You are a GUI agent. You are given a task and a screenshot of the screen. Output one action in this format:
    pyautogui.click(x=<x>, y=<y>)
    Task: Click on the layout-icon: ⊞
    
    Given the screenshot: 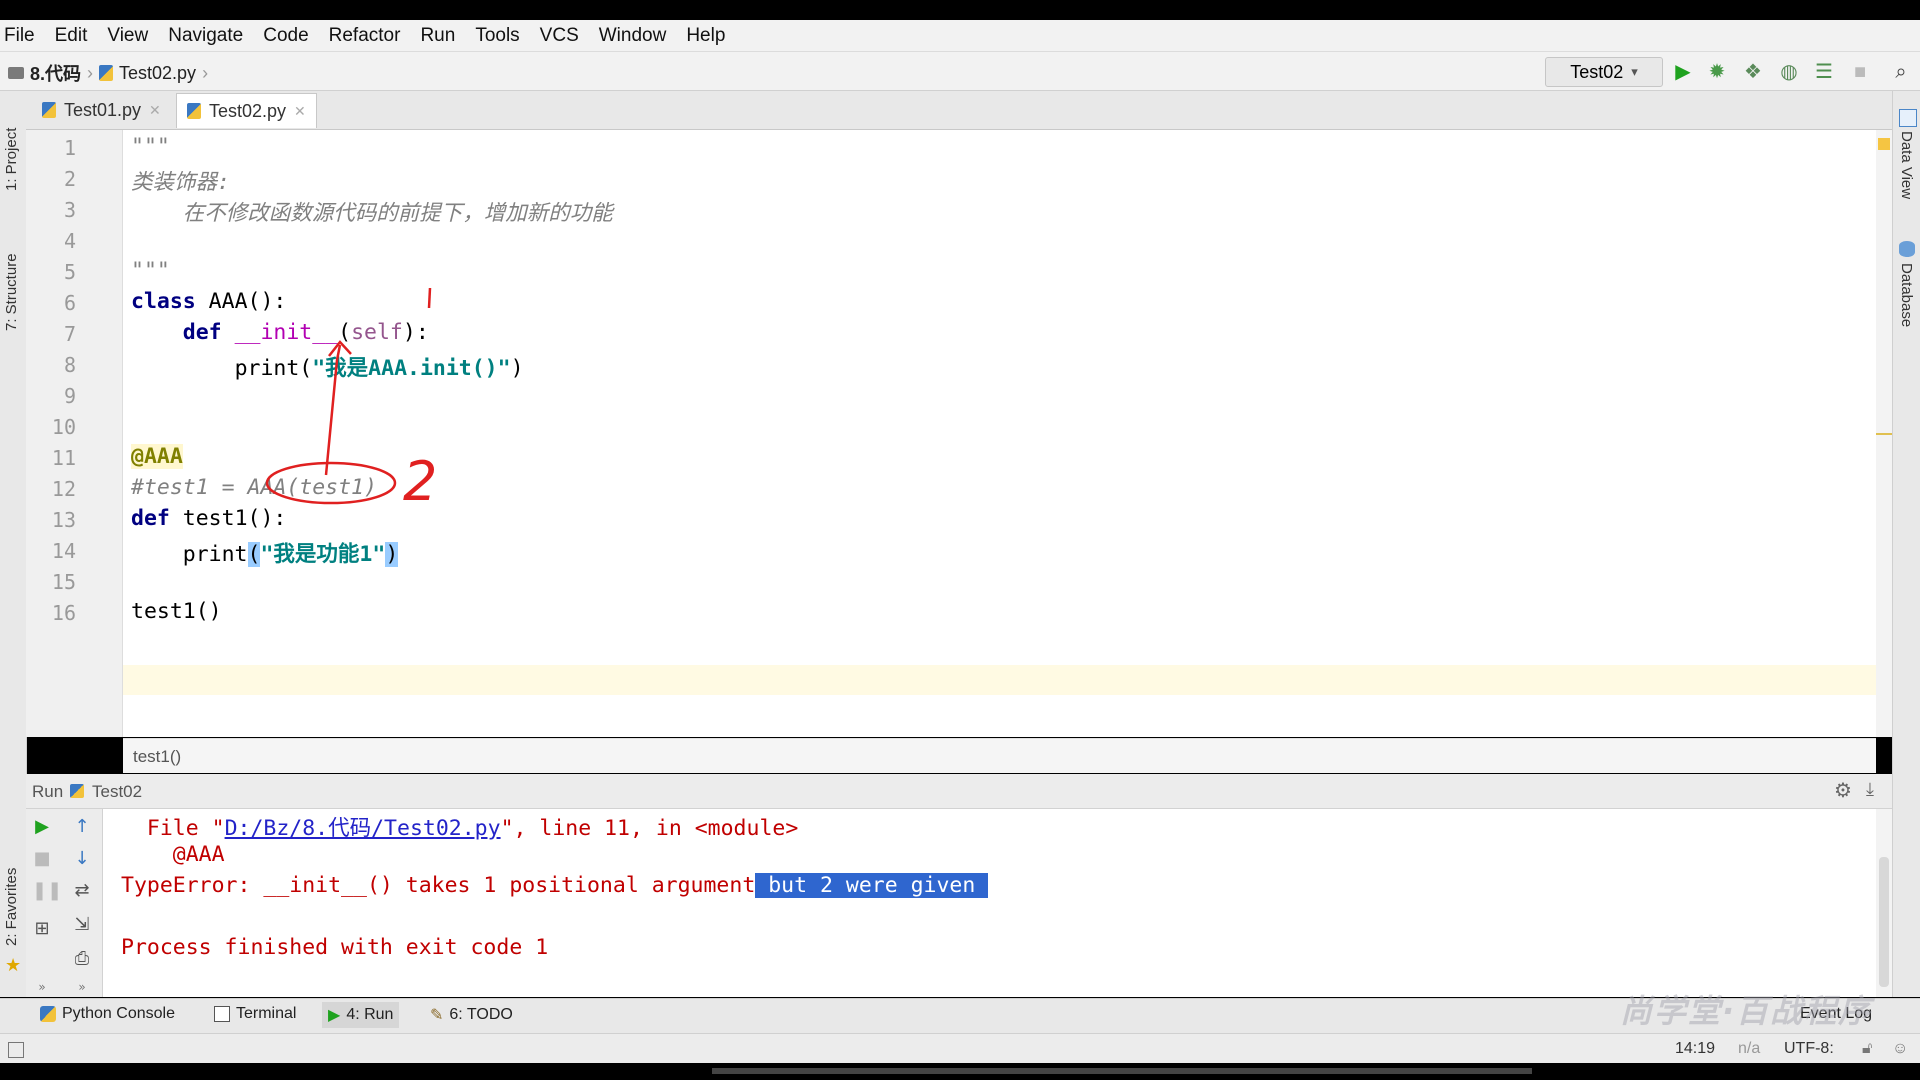 What is the action you would take?
    pyautogui.click(x=42, y=929)
    